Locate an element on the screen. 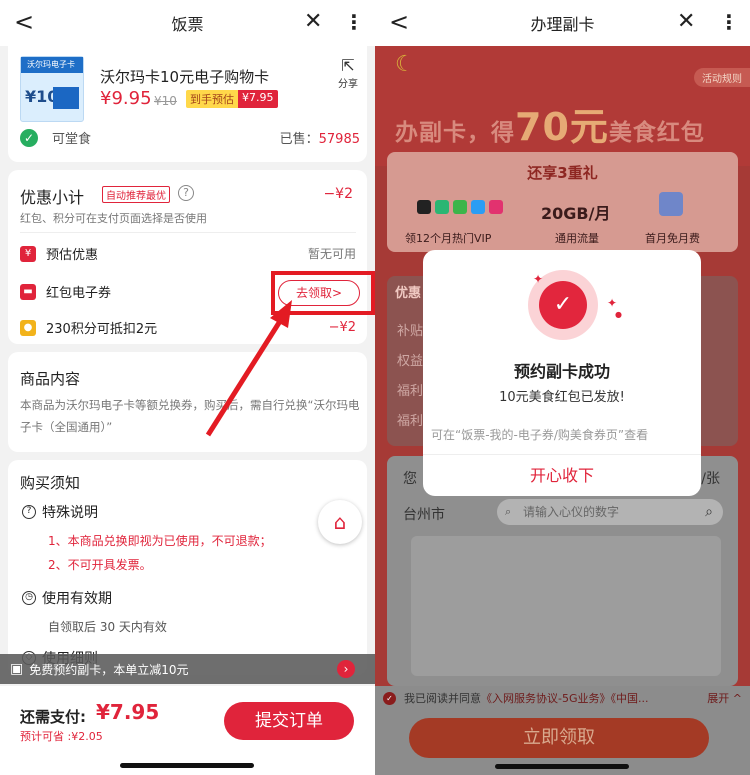 The width and height of the screenshot is (750, 775). gift-data-main: 20GB/月 is located at coordinates (576, 213).